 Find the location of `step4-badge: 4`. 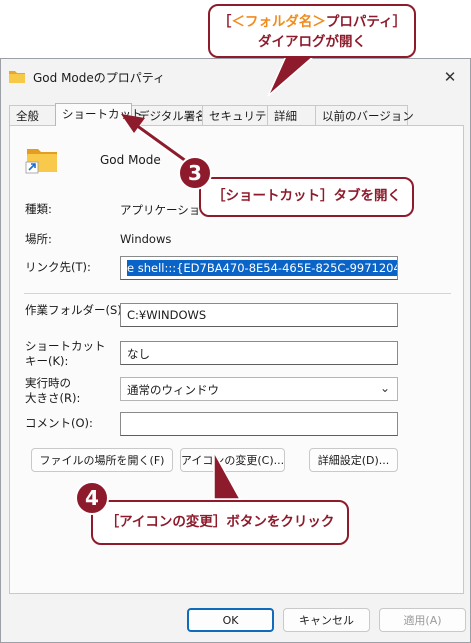

step4-badge: 4 is located at coordinates (92, 498).